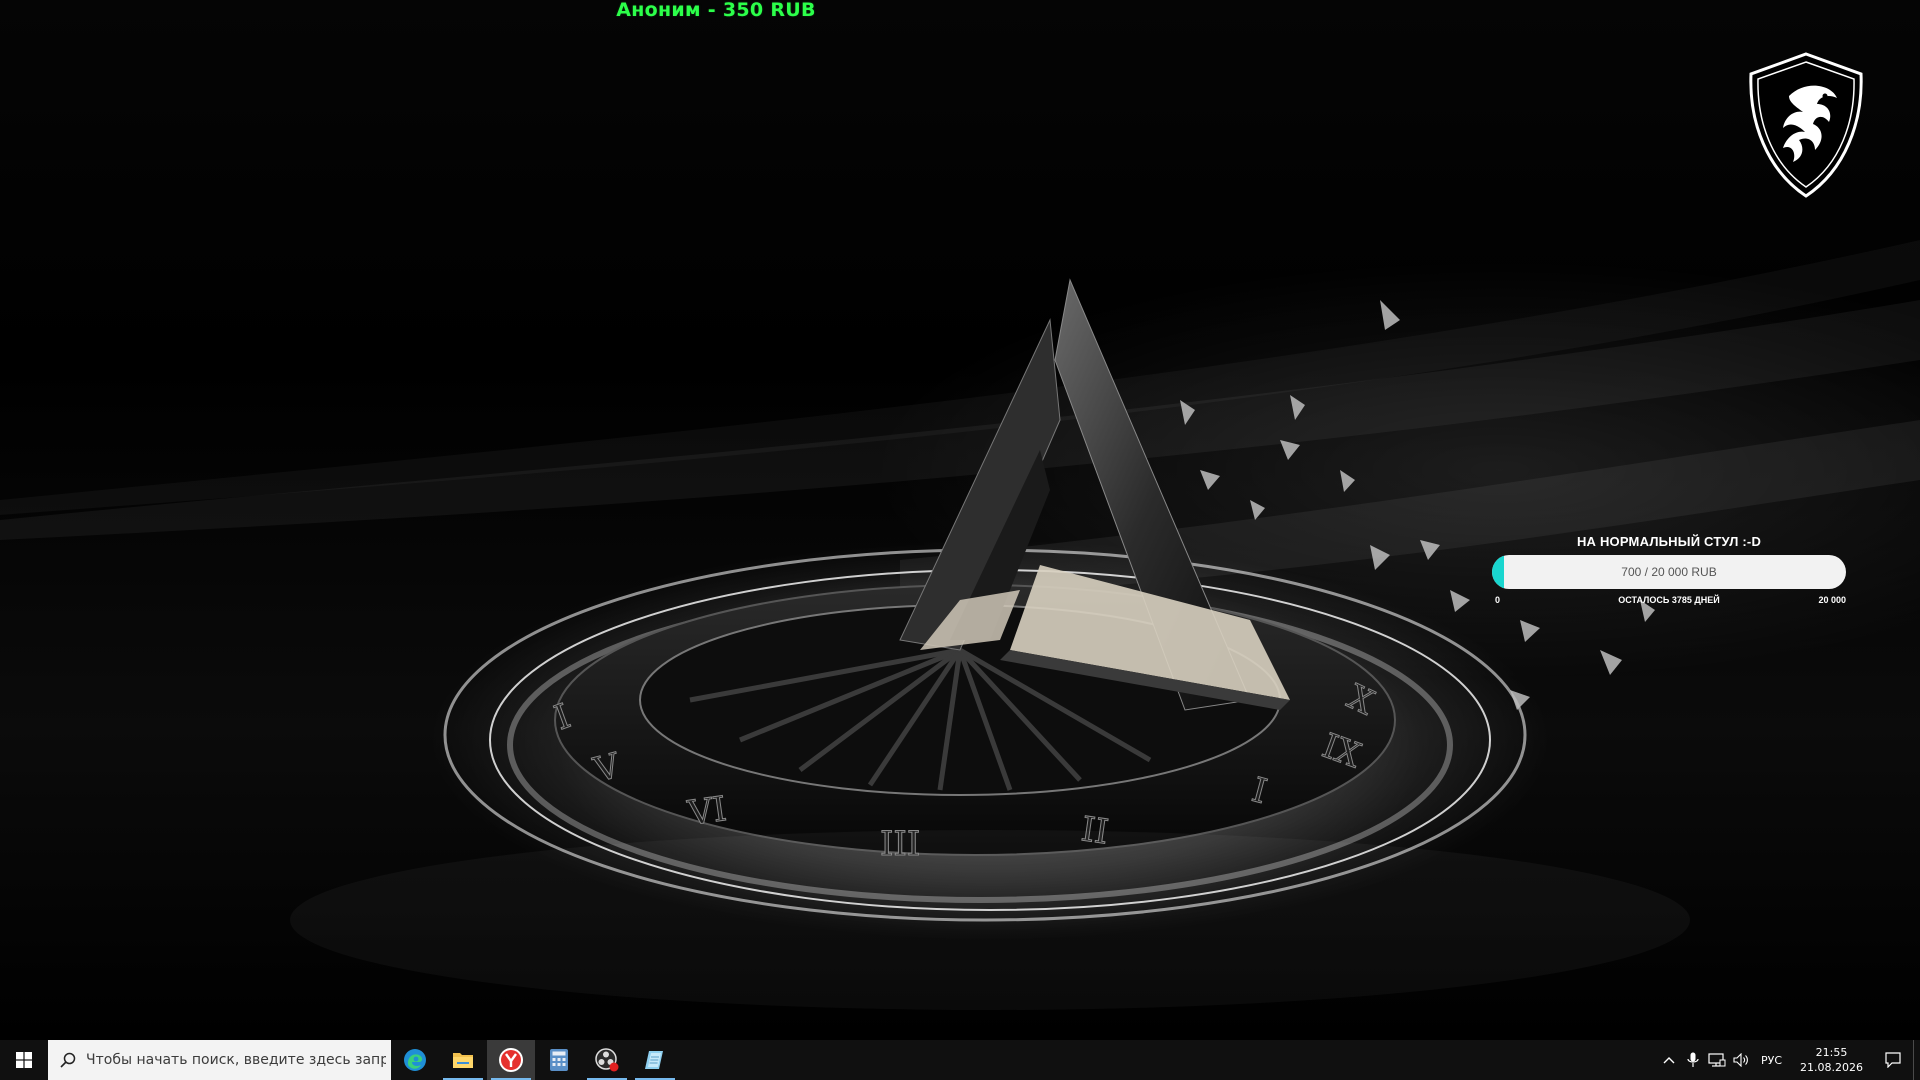 The width and height of the screenshot is (1920, 1080). I want to click on volume-tray-button, so click(1741, 1060).